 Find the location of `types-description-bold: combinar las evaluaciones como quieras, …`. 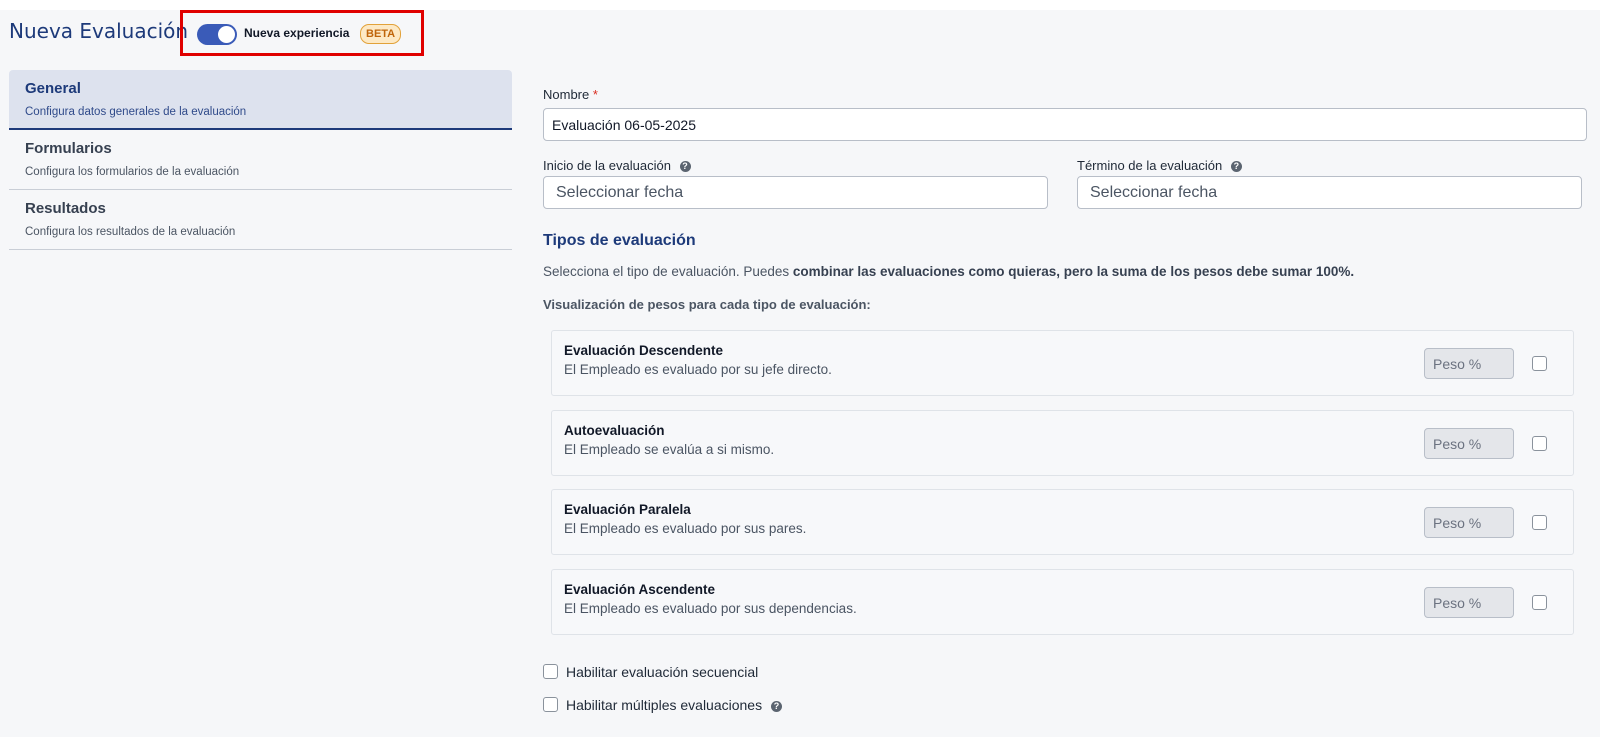

types-description-bold: combinar las evaluaciones como quieras, … is located at coordinates (1073, 271).